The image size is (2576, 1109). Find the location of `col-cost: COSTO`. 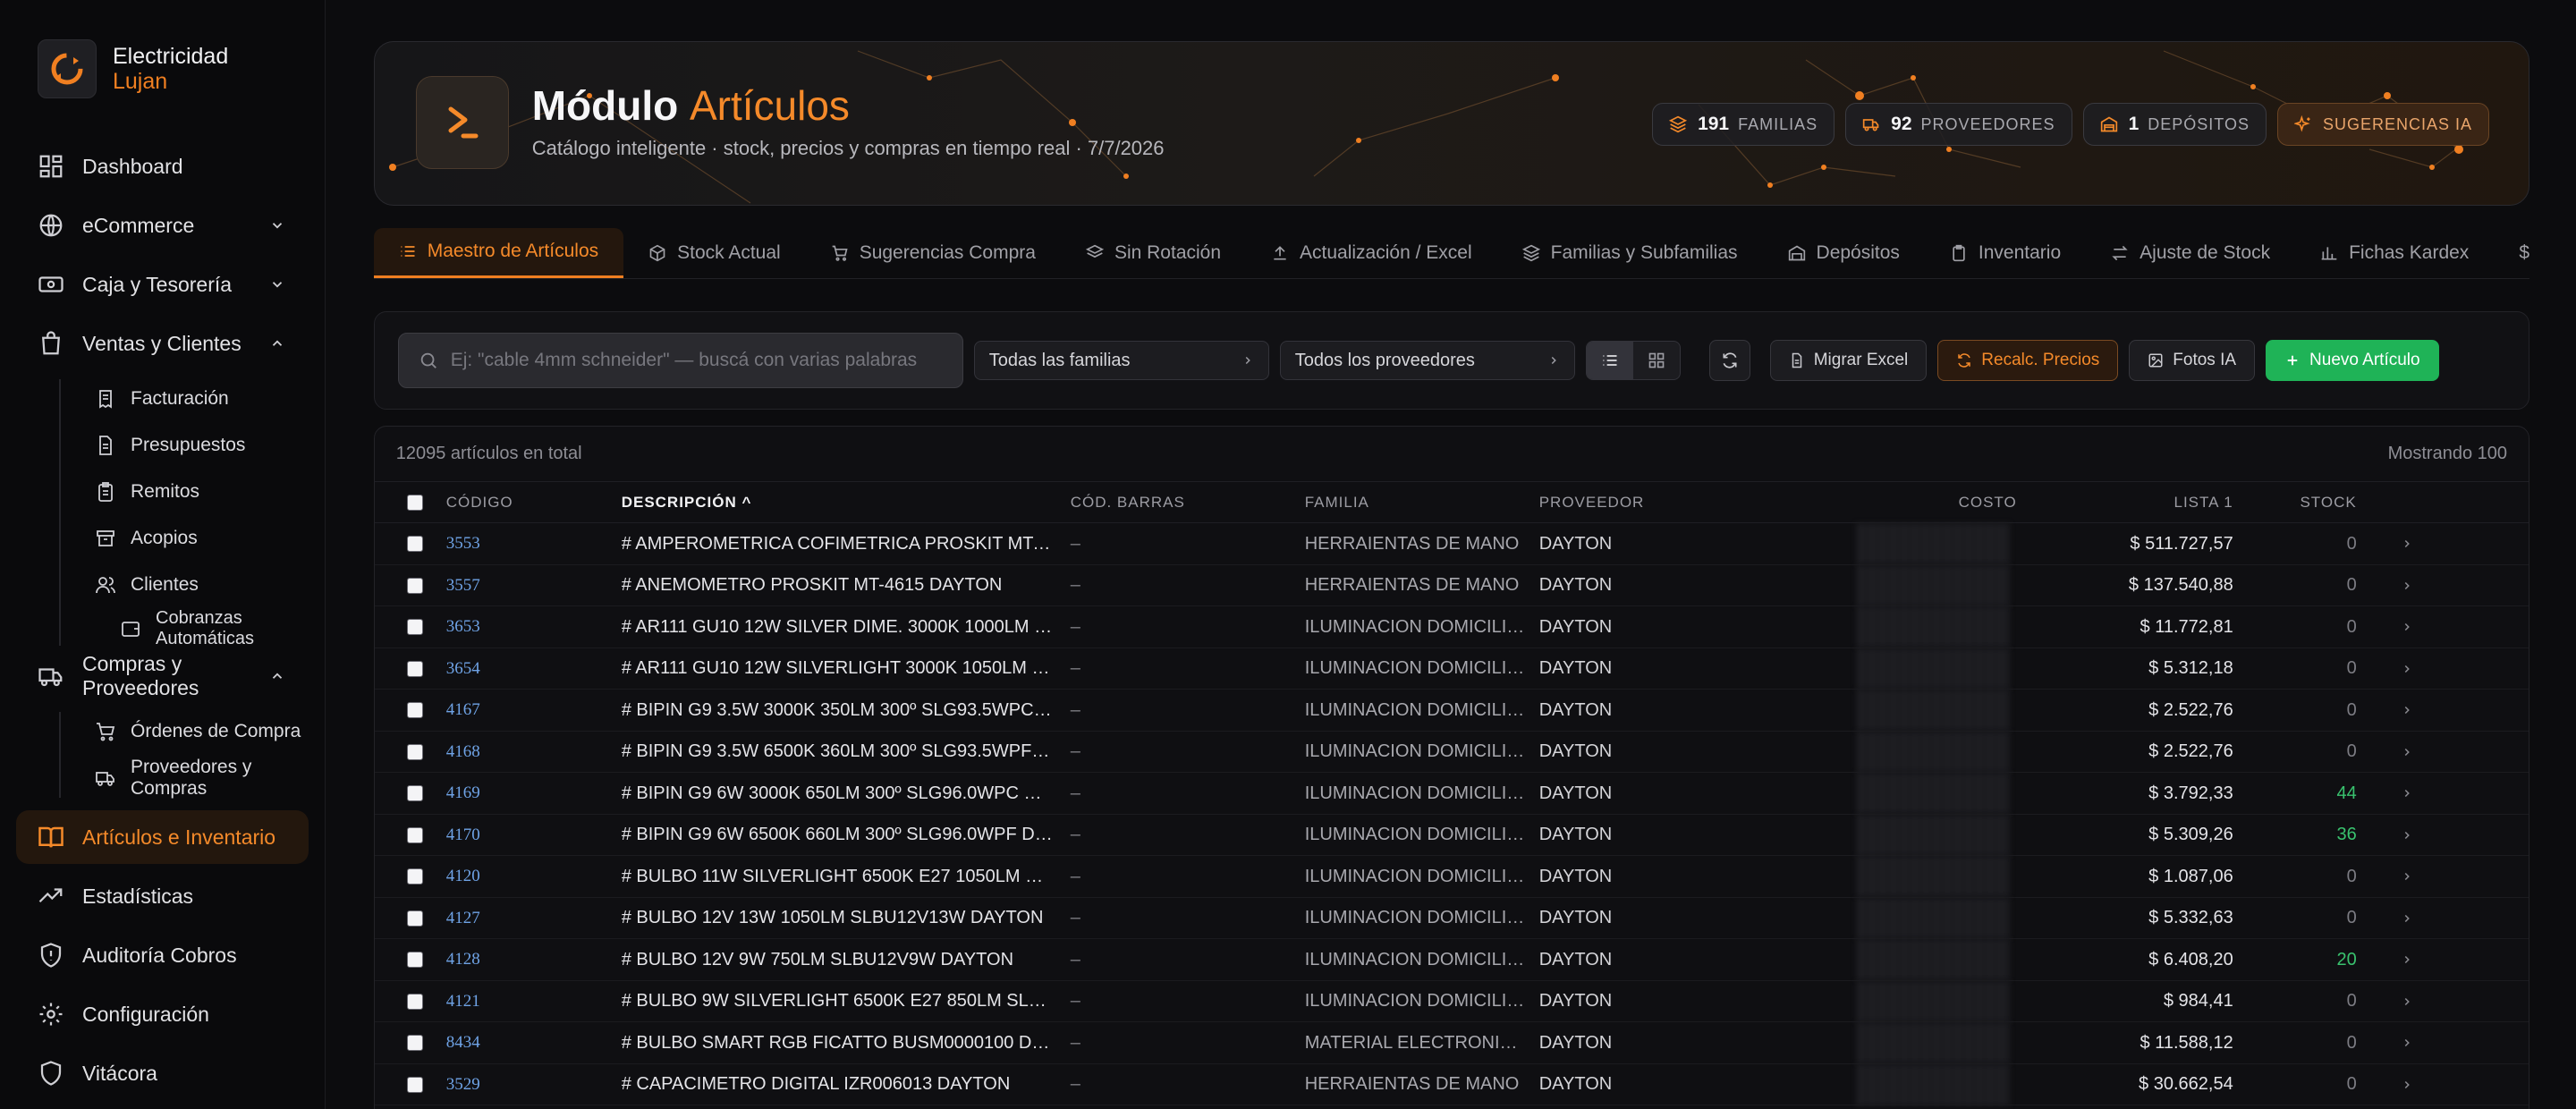

col-cost: COSTO is located at coordinates (1929, 503).